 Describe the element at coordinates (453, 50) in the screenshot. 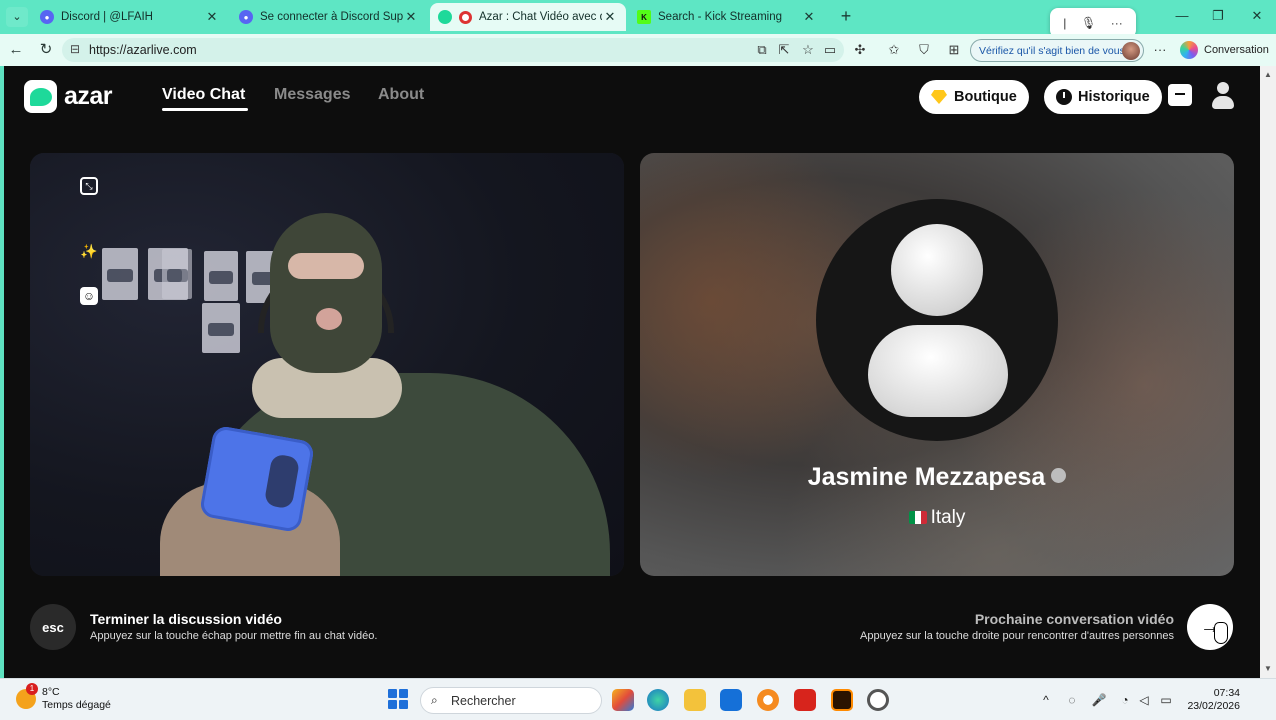

I see `address-bar: ⊟ https://azarlive.com ⧉ ⇱ ☆ ▭` at that location.